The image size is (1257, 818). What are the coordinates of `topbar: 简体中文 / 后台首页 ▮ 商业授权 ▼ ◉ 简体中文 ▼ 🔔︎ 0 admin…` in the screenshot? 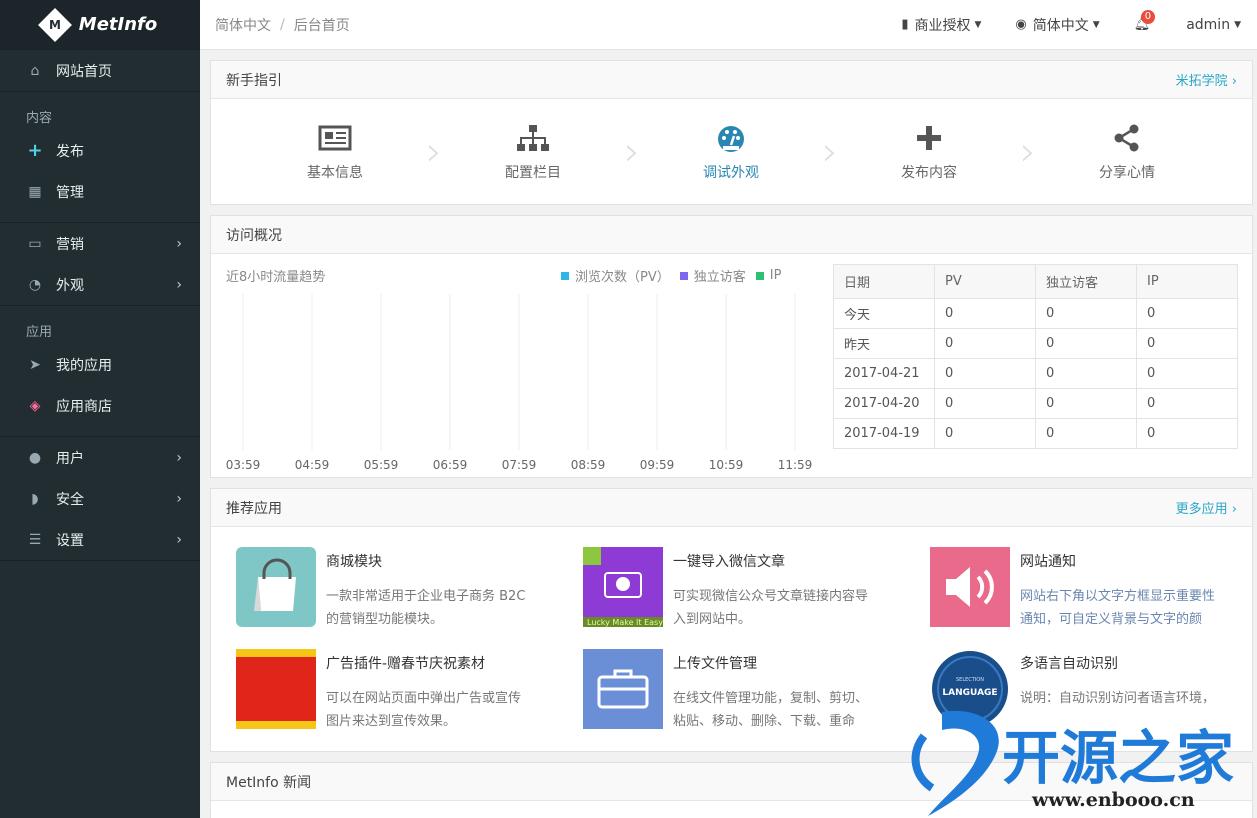 It's located at (728, 25).